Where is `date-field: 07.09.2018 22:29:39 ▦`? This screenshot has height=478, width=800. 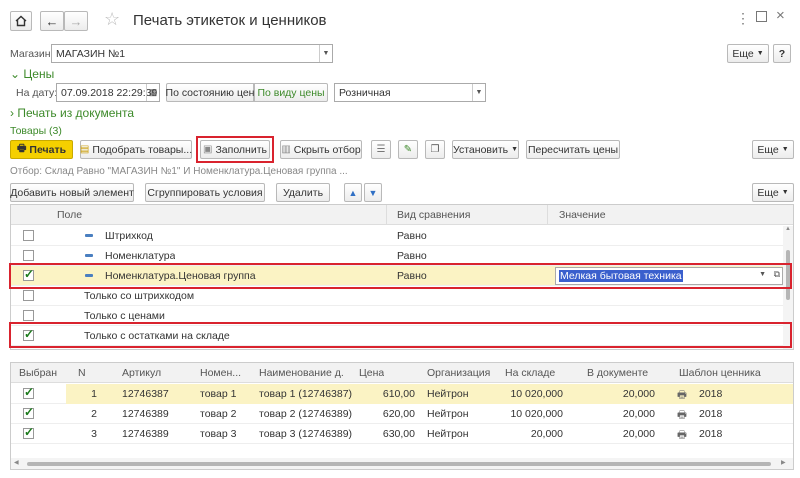
date-field: 07.09.2018 22:29:39 ▦ is located at coordinates (108, 92).